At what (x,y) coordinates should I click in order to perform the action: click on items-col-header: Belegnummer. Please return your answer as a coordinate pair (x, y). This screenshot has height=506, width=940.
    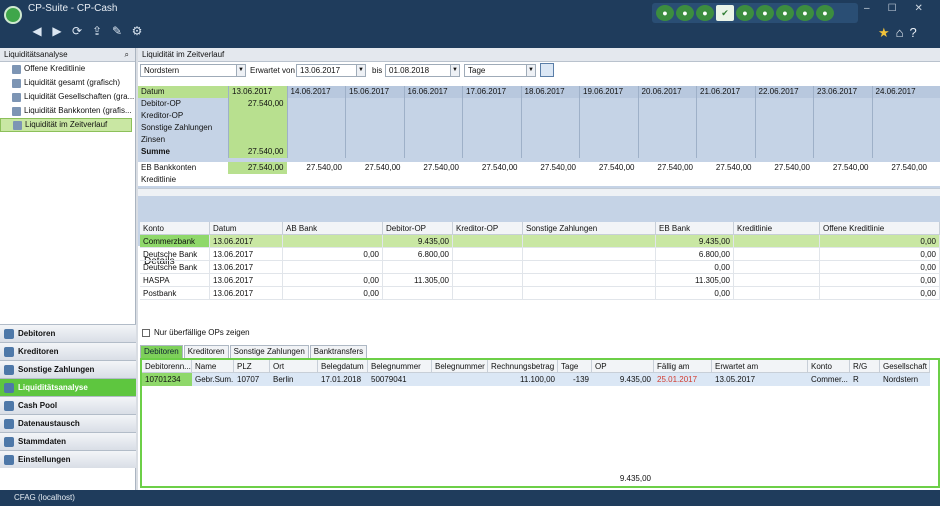
    Looking at the image, I should click on (400, 366).